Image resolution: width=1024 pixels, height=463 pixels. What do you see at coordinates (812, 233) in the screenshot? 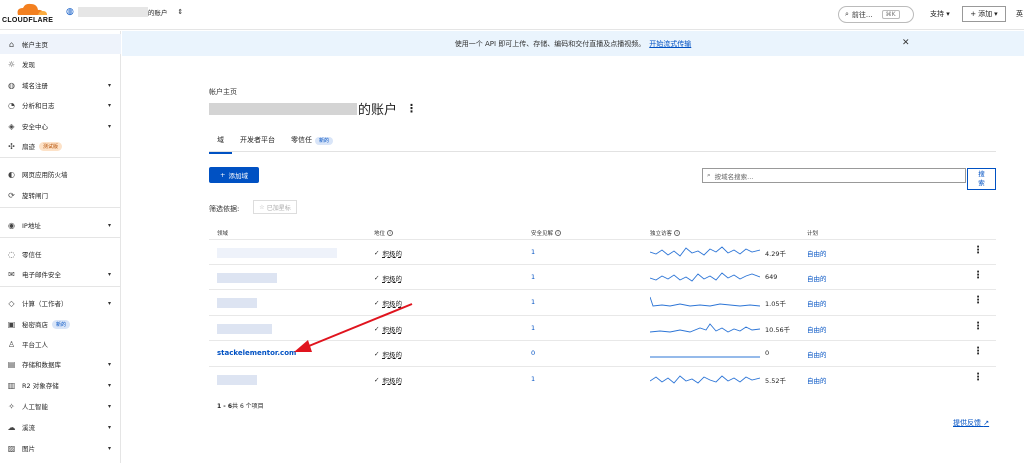
I see `col-plan: 计划` at bounding box center [812, 233].